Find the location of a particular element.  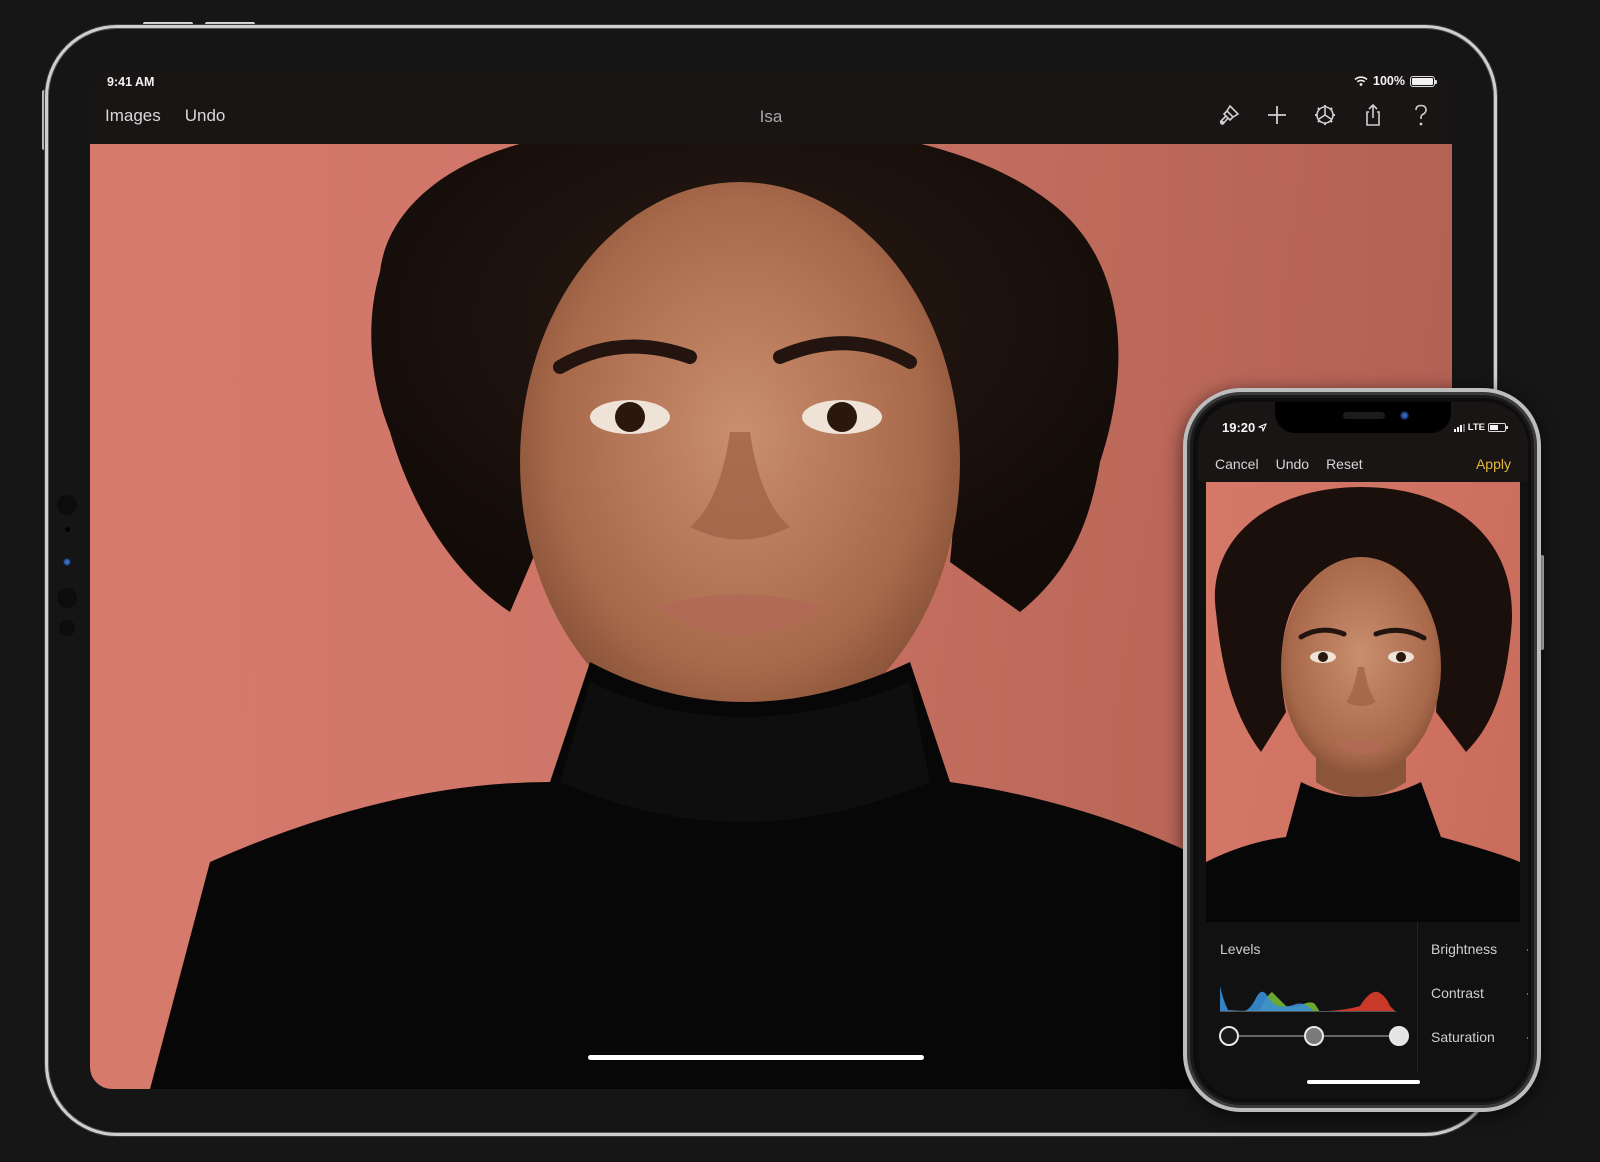

wifi-icon is located at coordinates (1361, 81).